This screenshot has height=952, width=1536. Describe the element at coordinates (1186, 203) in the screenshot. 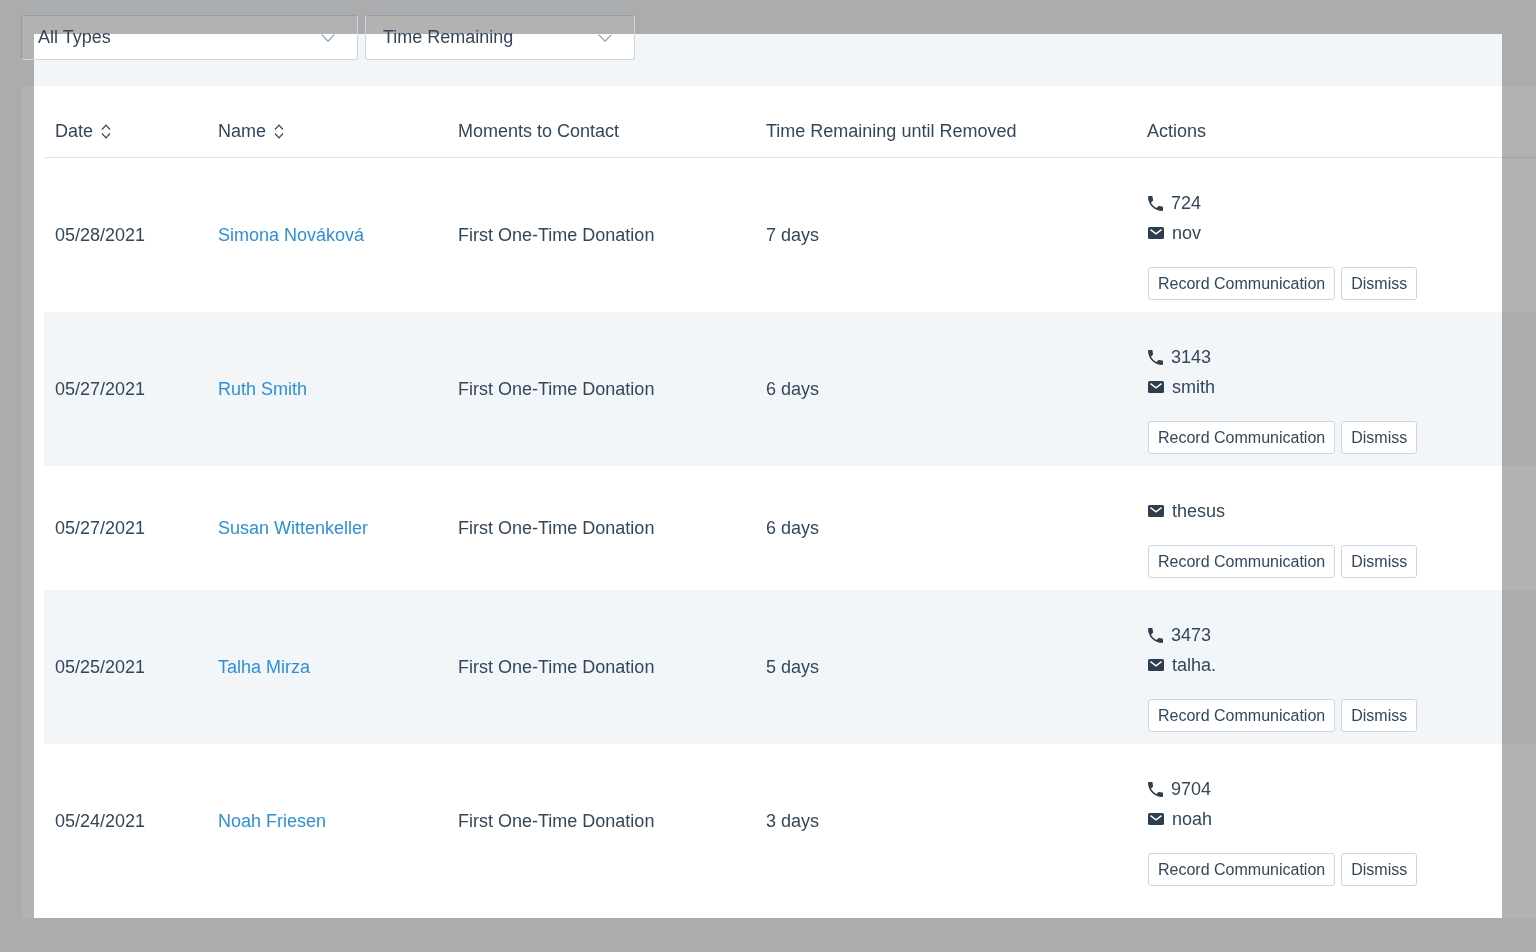

I see `phone-number-text: 724` at that location.